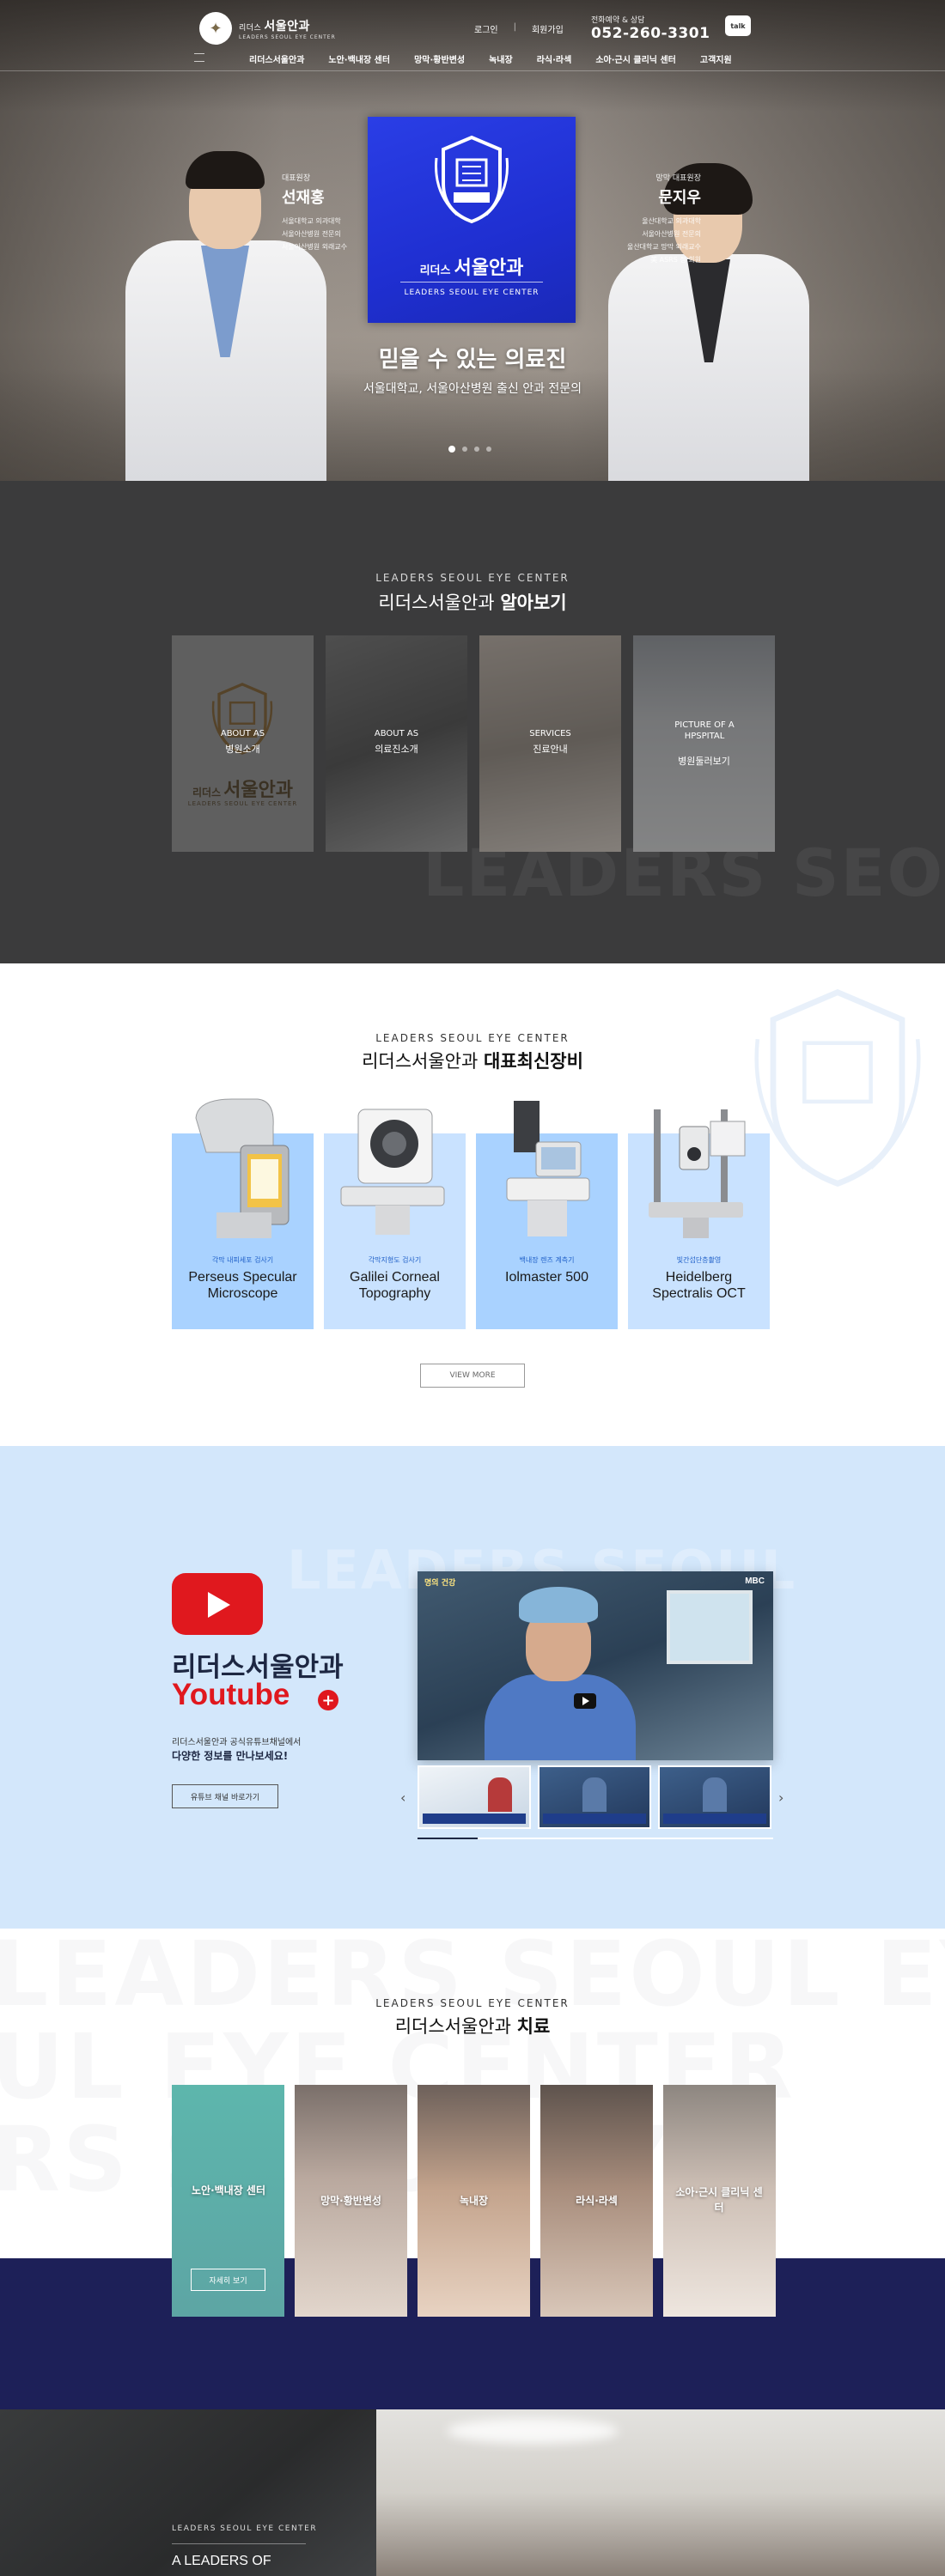 The height and width of the screenshot is (2576, 945). I want to click on treatment-card-presbyopia: 노안·백내장 센터 자세히 보기, so click(228, 2201).